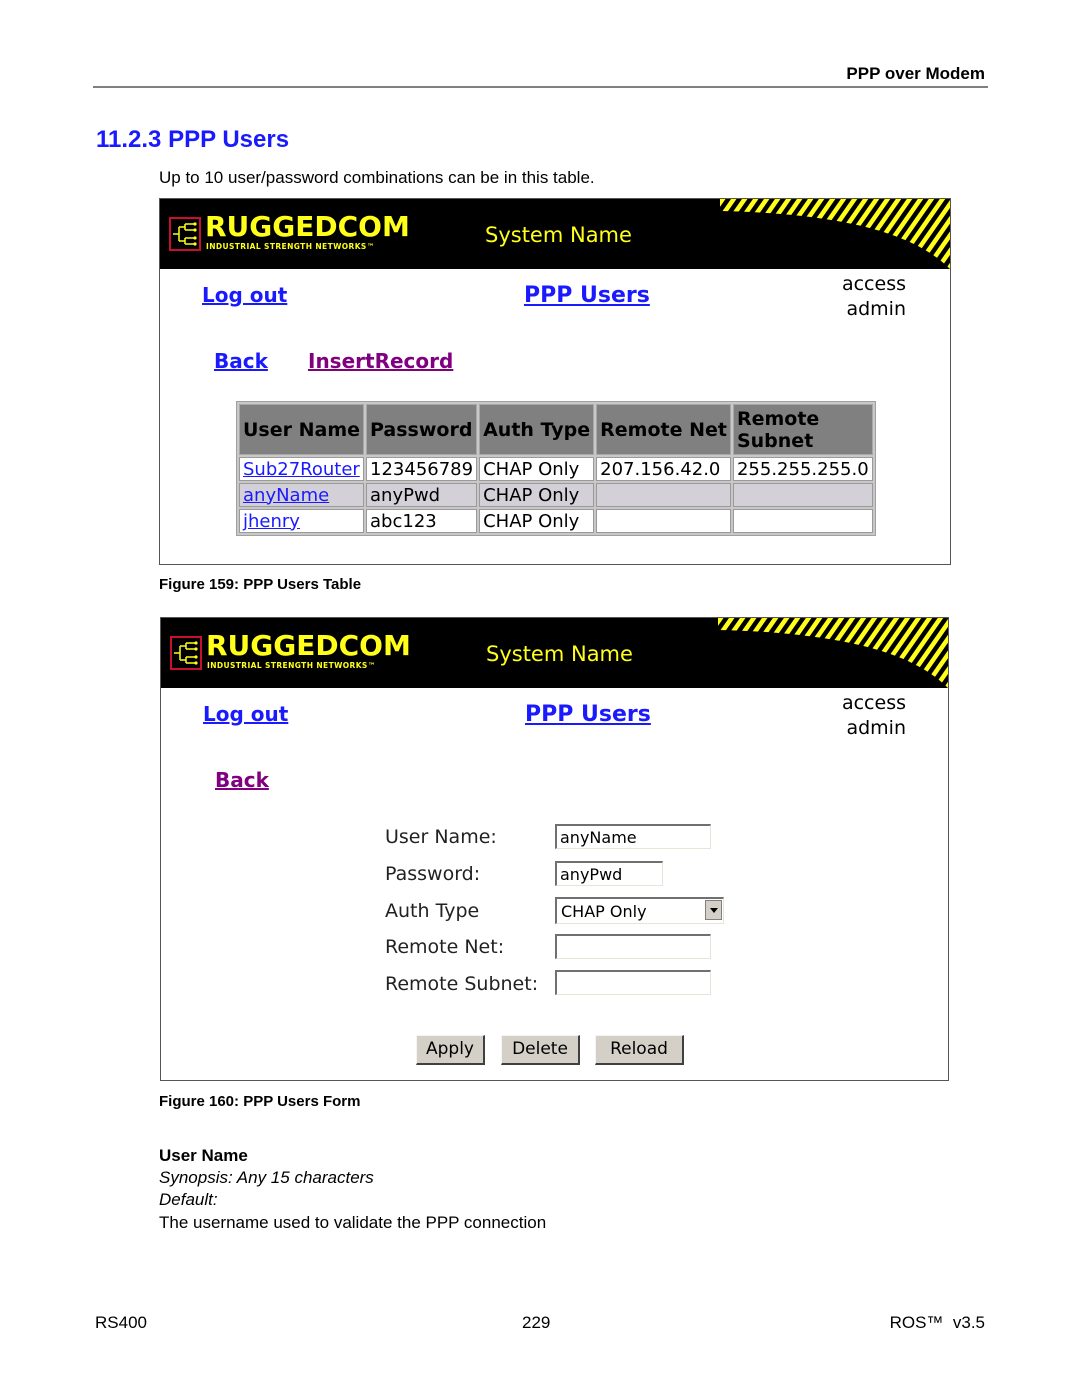 The height and width of the screenshot is (1397, 1080). What do you see at coordinates (302, 469) in the screenshot?
I see `user-name-link: Sub27Router` at bounding box center [302, 469].